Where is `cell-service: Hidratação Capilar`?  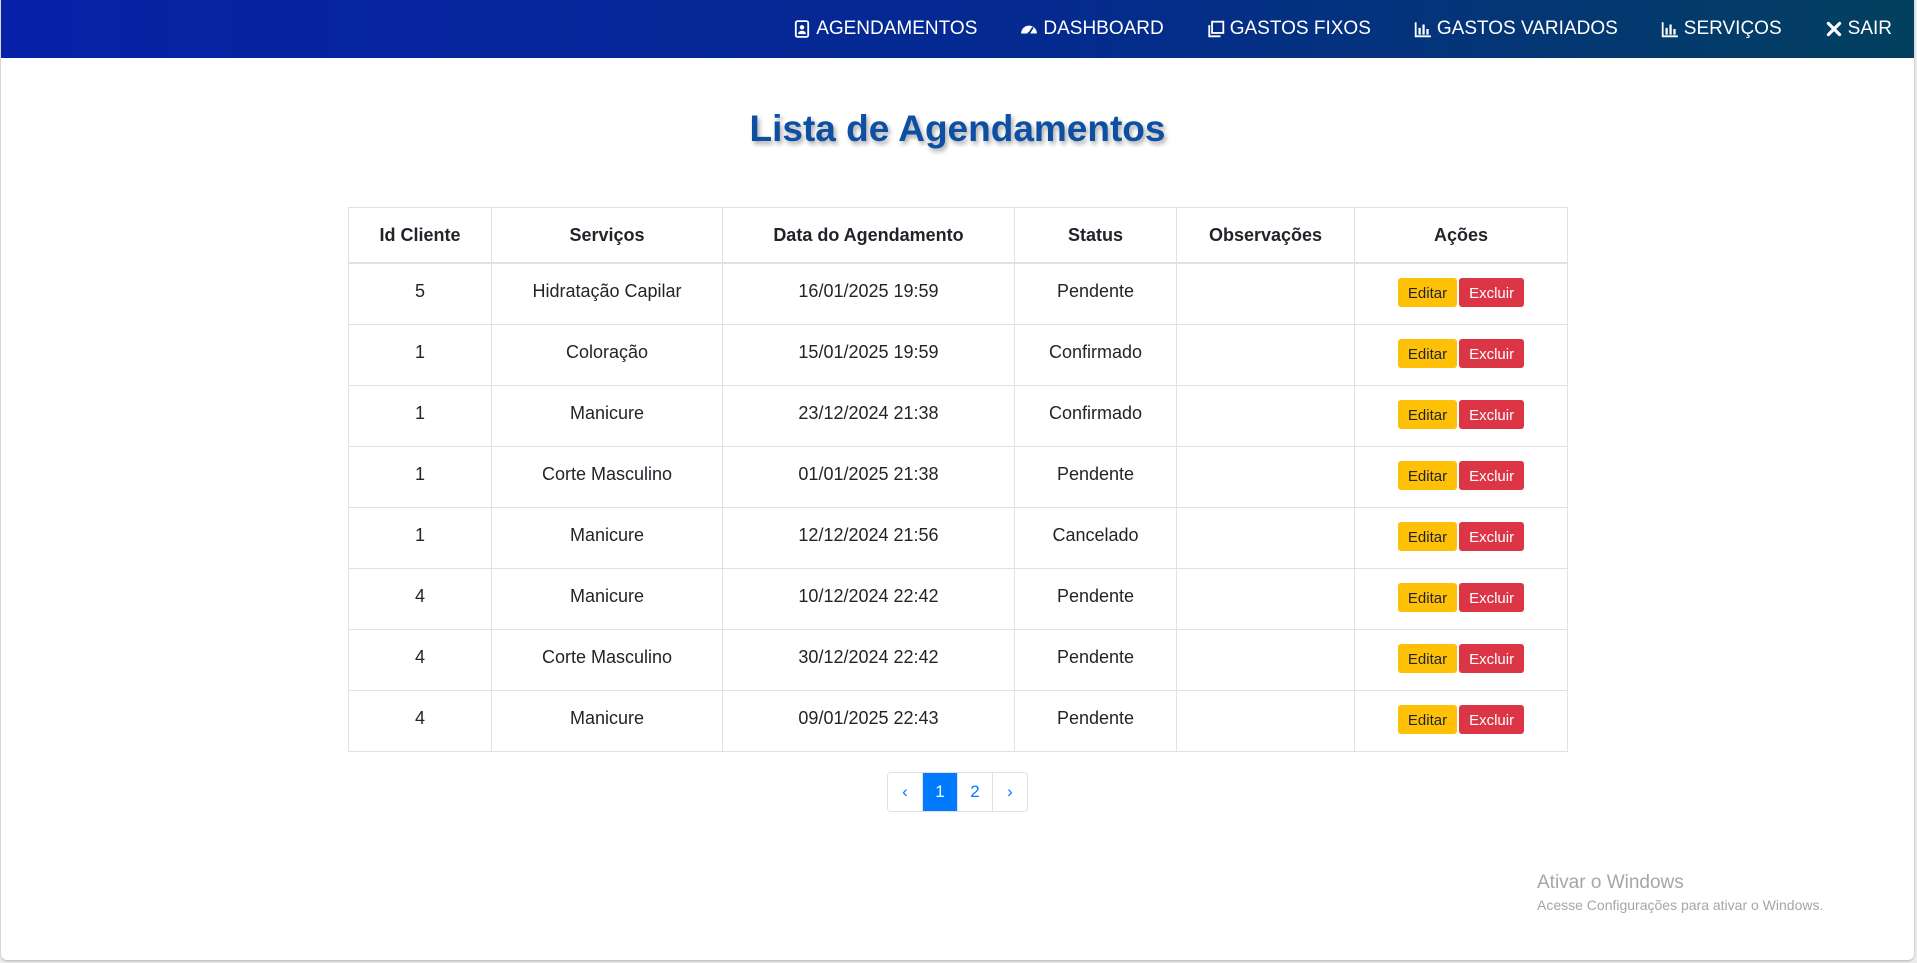 cell-service: Hidratação Capilar is located at coordinates (607, 293).